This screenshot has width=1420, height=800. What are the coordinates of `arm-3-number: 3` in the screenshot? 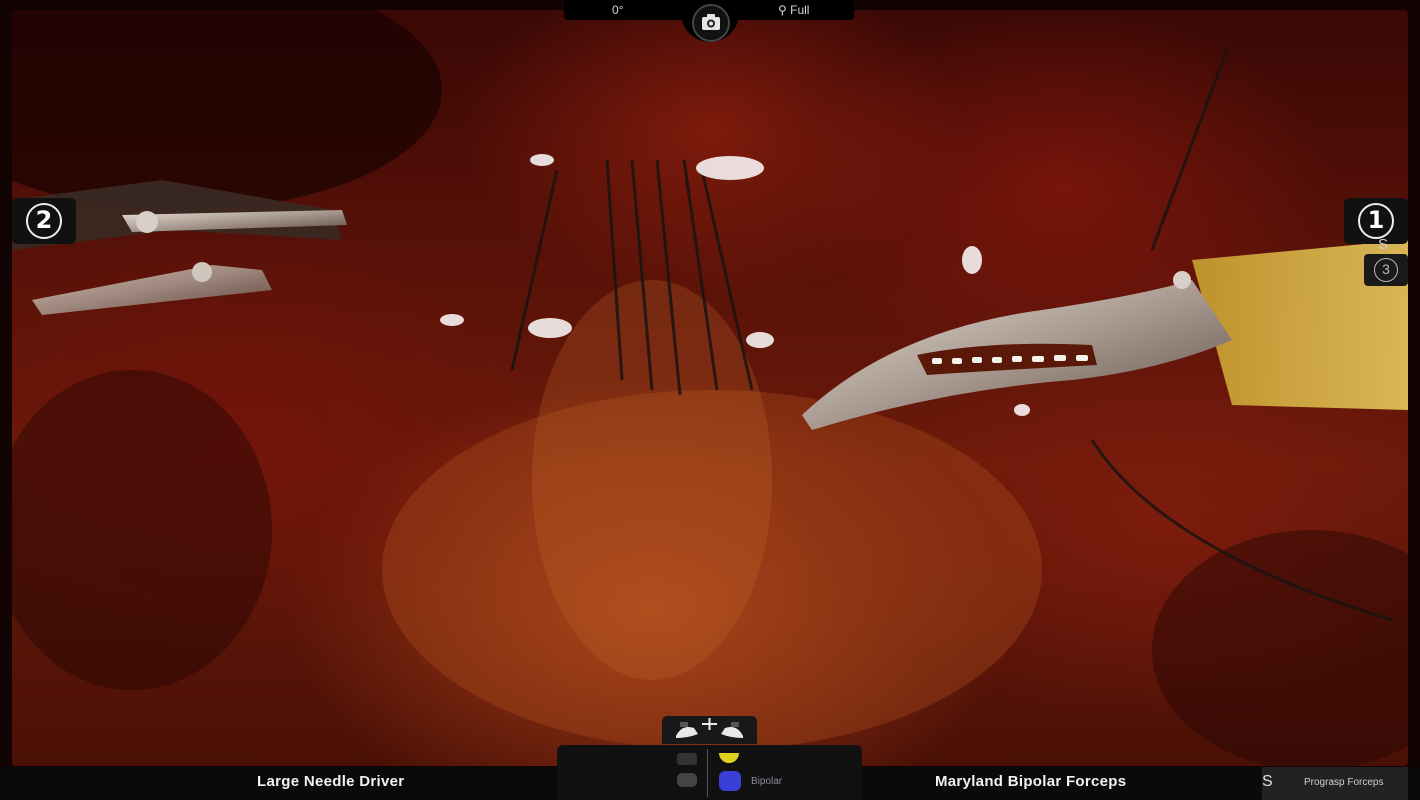 It's located at (1386, 270).